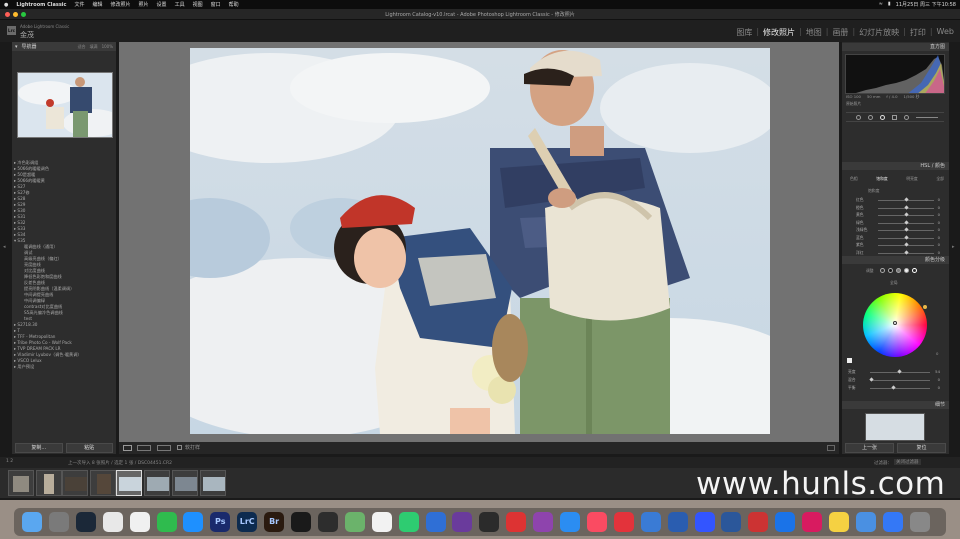 Image resolution: width=960 pixels, height=539 pixels. Describe the element at coordinates (79, 4) in the screenshot. I see `menu-item-file: 文件` at that location.